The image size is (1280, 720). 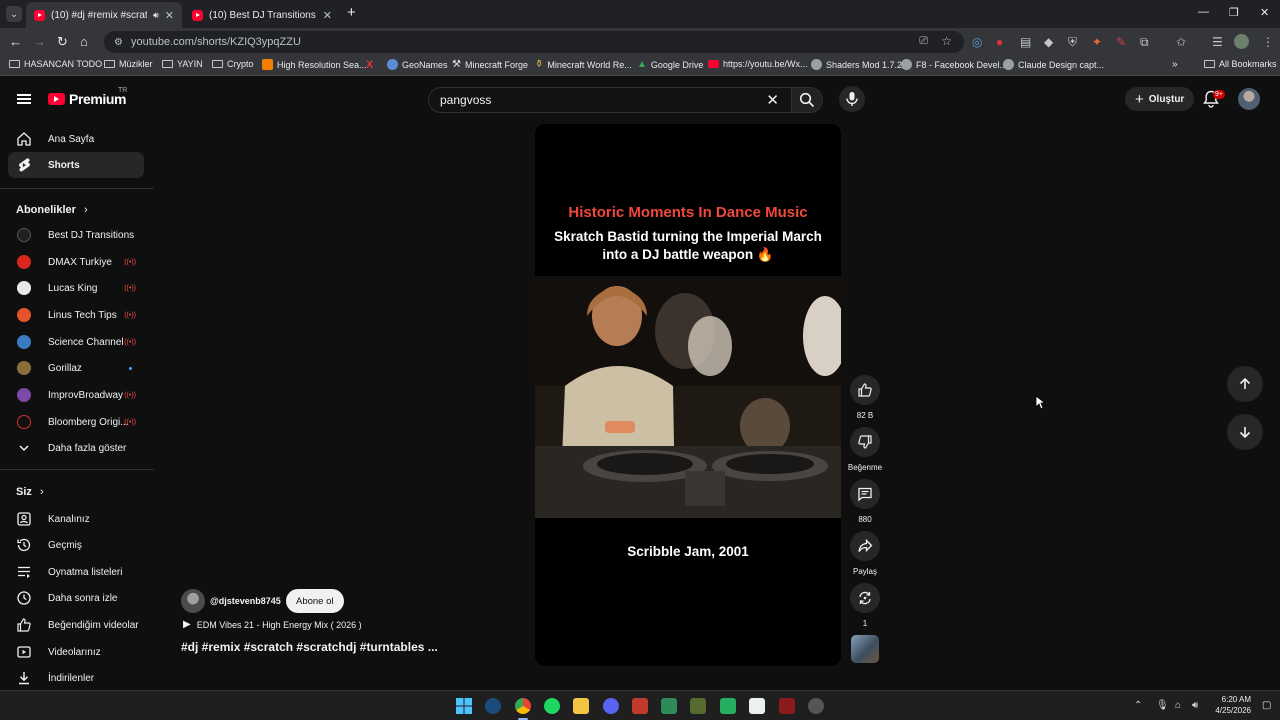 I want to click on bookmarks-overflow-icon: », so click(x=1175, y=64).